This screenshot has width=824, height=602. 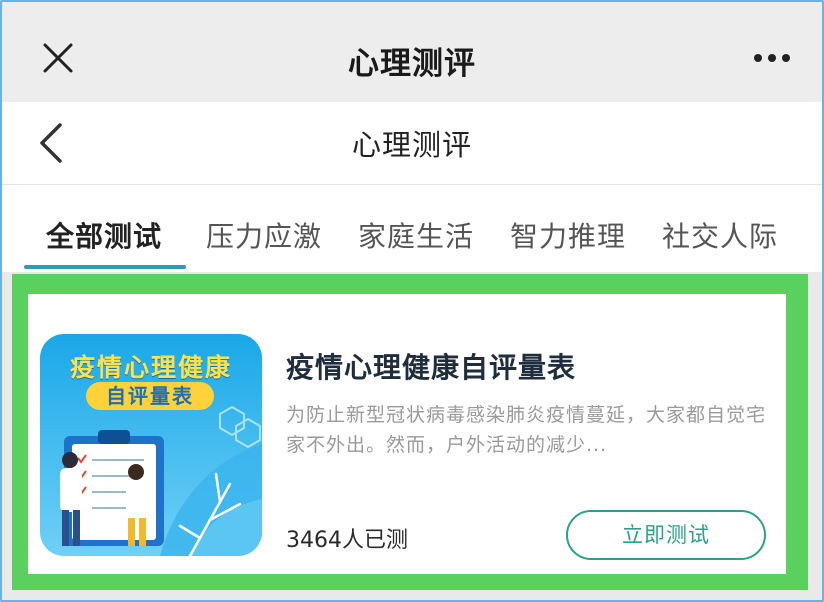 What do you see at coordinates (772, 58) in the screenshot?
I see `more-icon` at bounding box center [772, 58].